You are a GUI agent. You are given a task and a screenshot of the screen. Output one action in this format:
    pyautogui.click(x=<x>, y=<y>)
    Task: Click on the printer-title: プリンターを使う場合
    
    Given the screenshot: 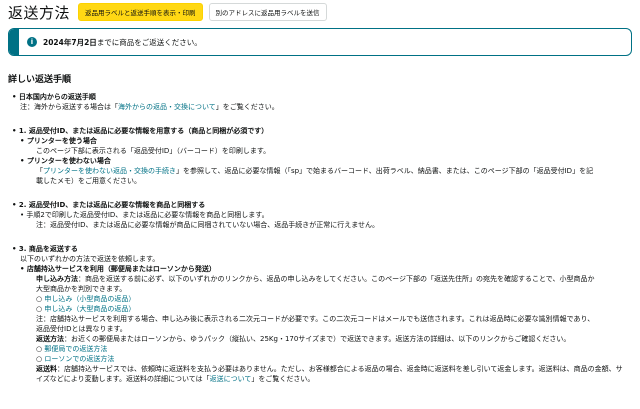 What is the action you would take?
    pyautogui.click(x=326, y=141)
    